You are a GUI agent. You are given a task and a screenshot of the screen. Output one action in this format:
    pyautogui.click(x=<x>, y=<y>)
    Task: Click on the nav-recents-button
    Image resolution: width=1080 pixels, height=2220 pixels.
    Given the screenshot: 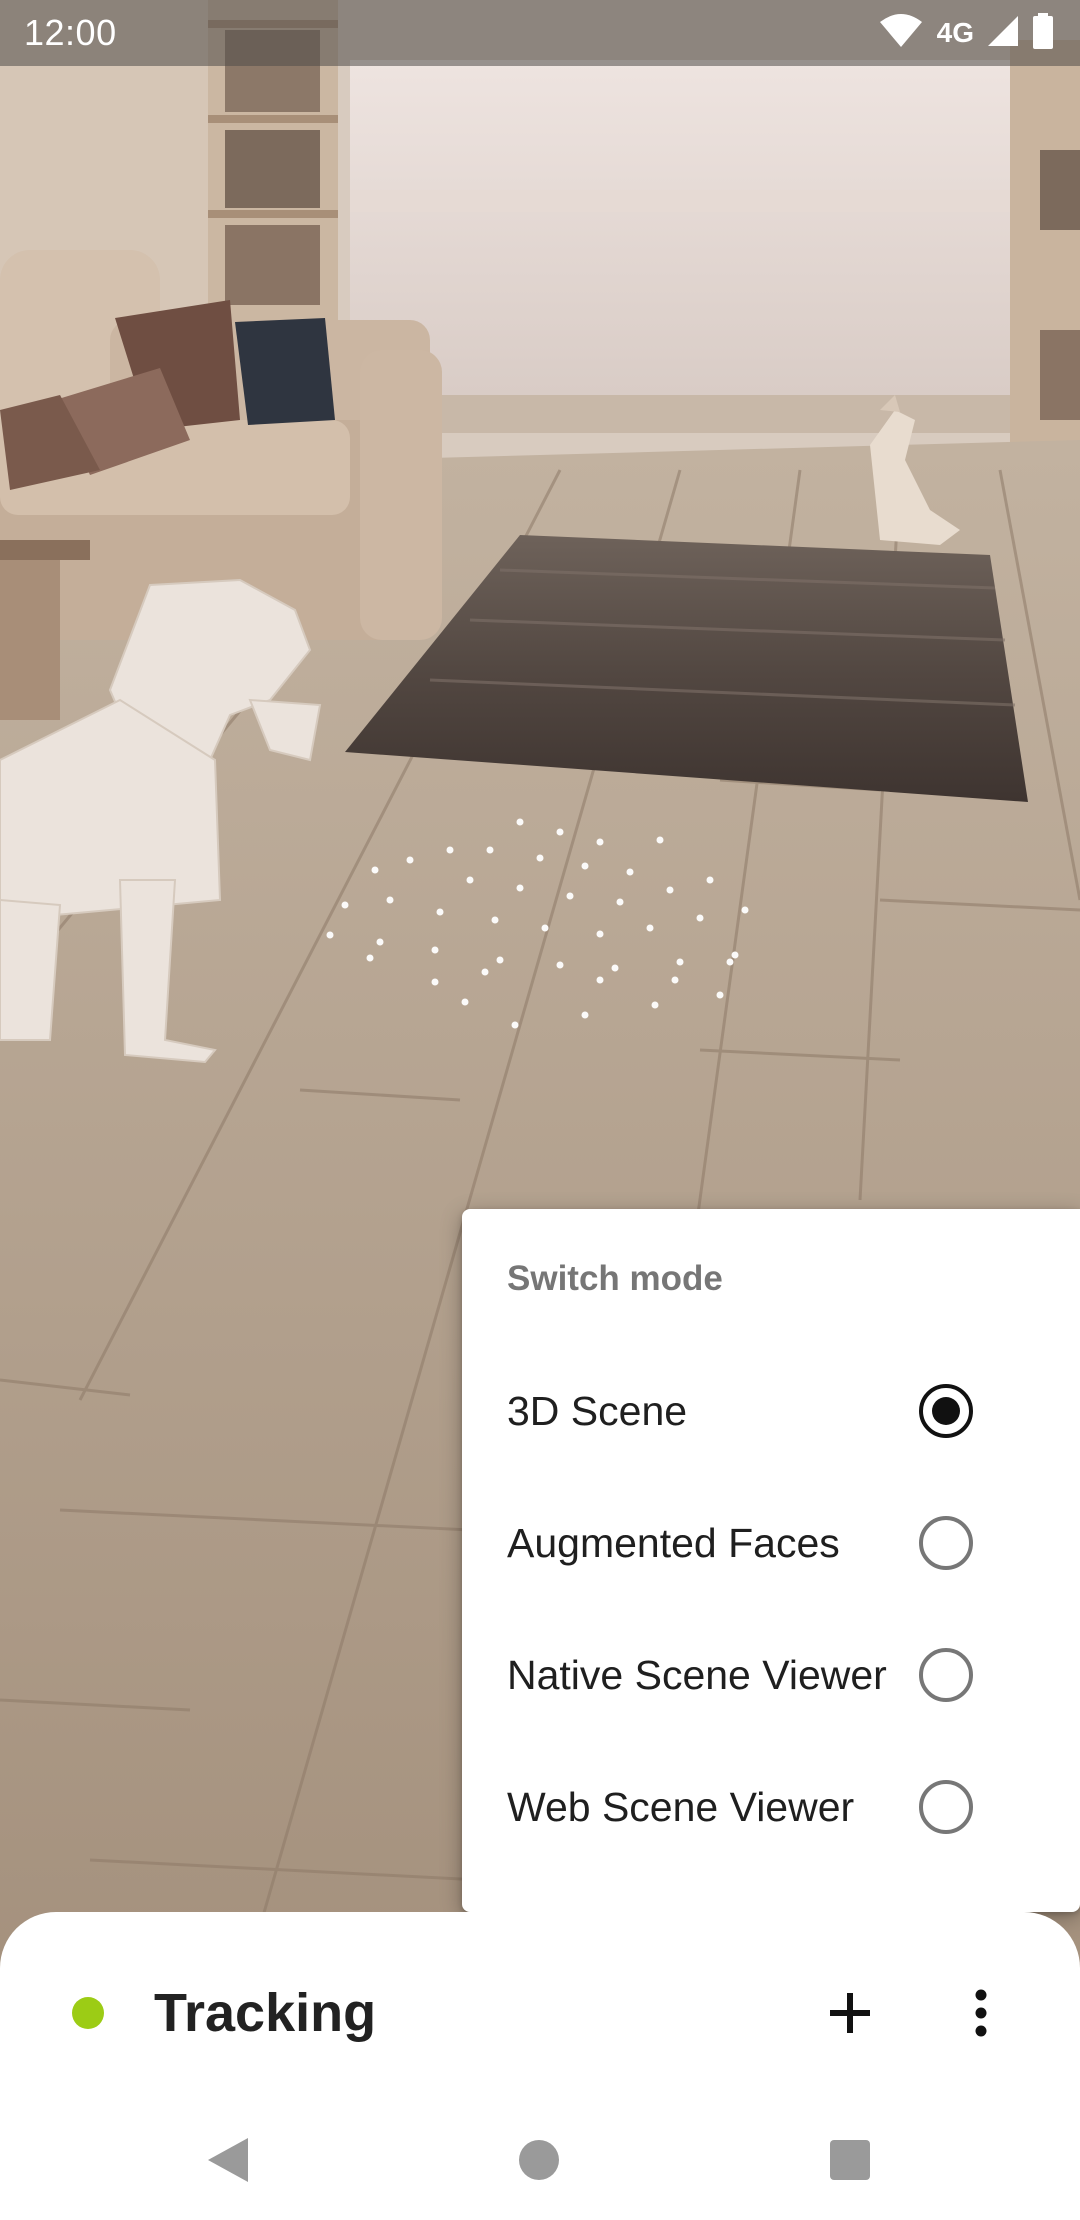 What is the action you would take?
    pyautogui.click(x=850, y=2160)
    